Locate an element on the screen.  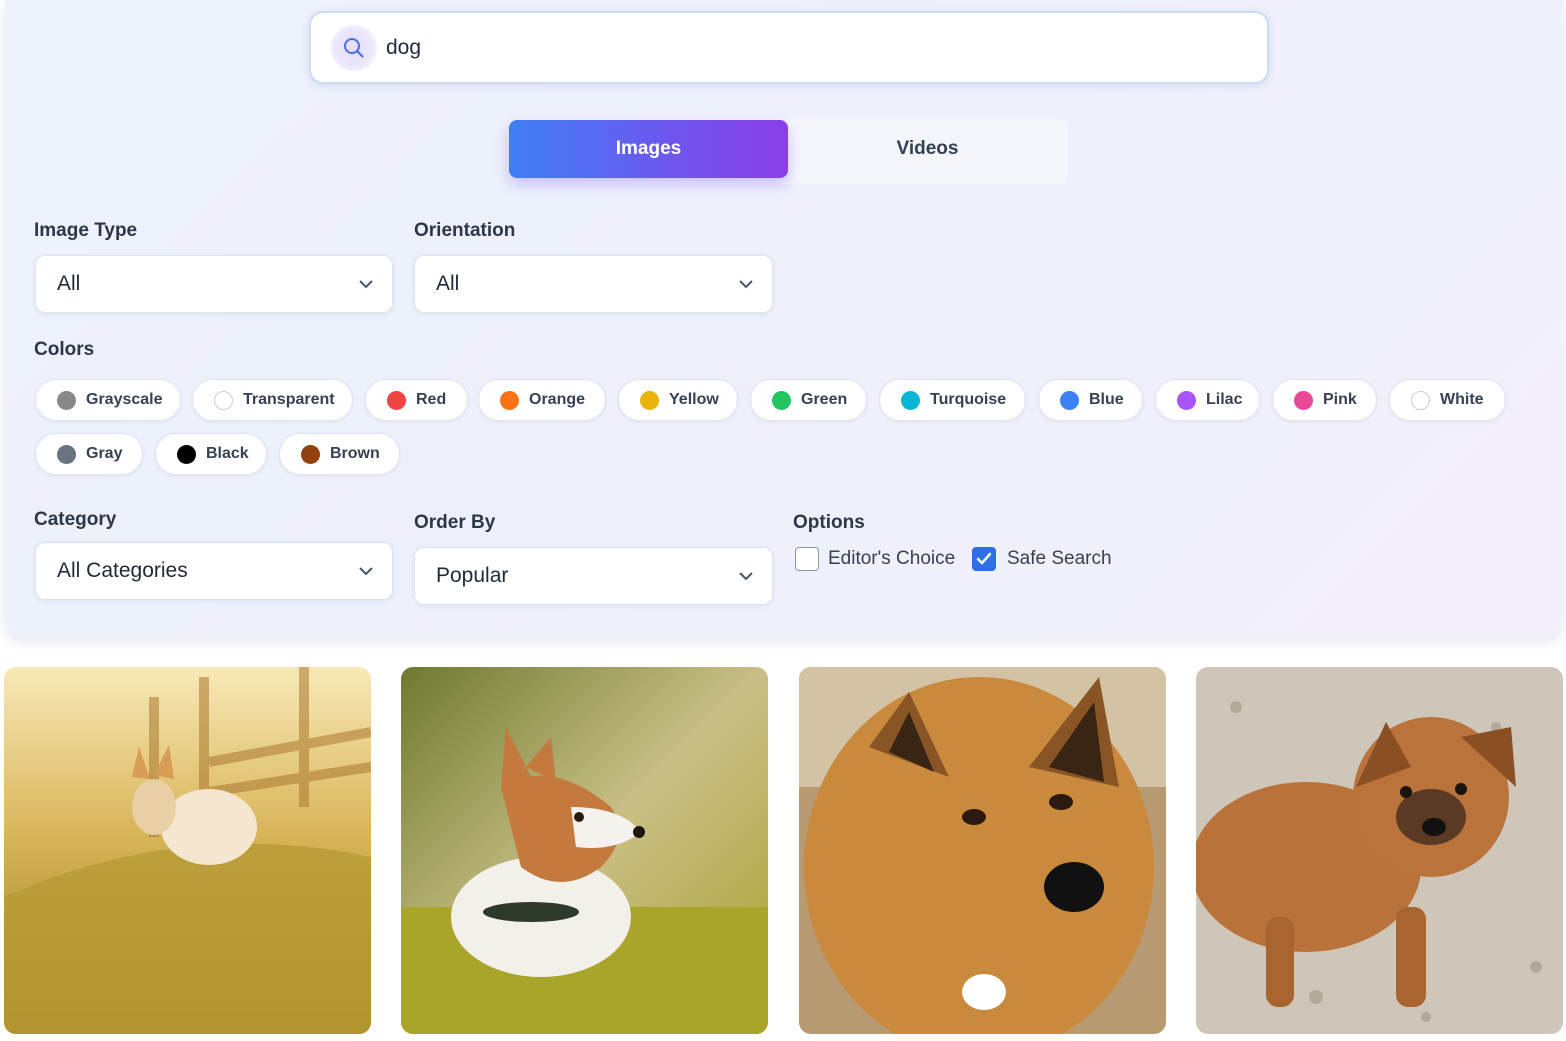
orange-swatch-icon is located at coordinates (509, 400).